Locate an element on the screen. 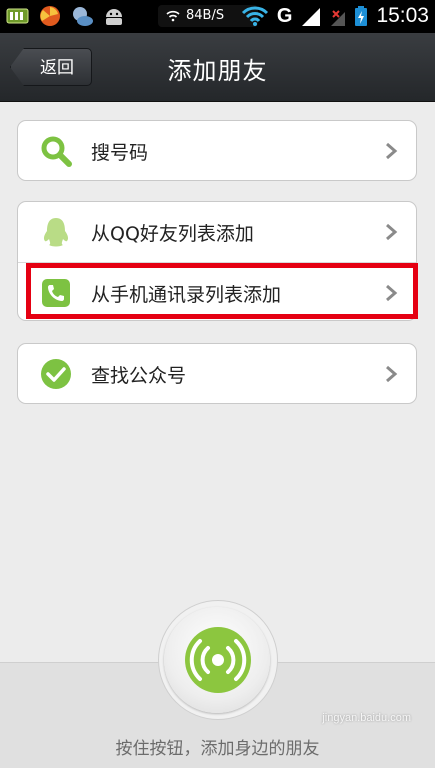 The image size is (435, 768). title-bar: 返回 添加朋友 is located at coordinates (217, 67).